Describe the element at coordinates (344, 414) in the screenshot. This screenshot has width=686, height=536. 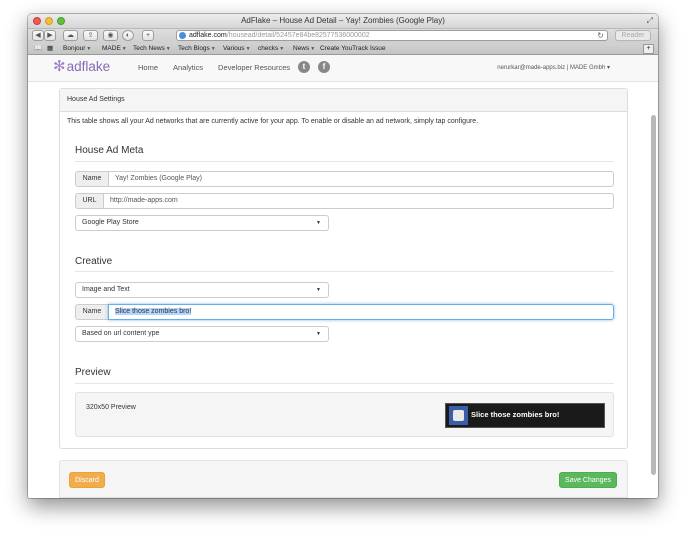
I see `preview-box: 320x50 Preview Slice those zombies bro!` at that location.